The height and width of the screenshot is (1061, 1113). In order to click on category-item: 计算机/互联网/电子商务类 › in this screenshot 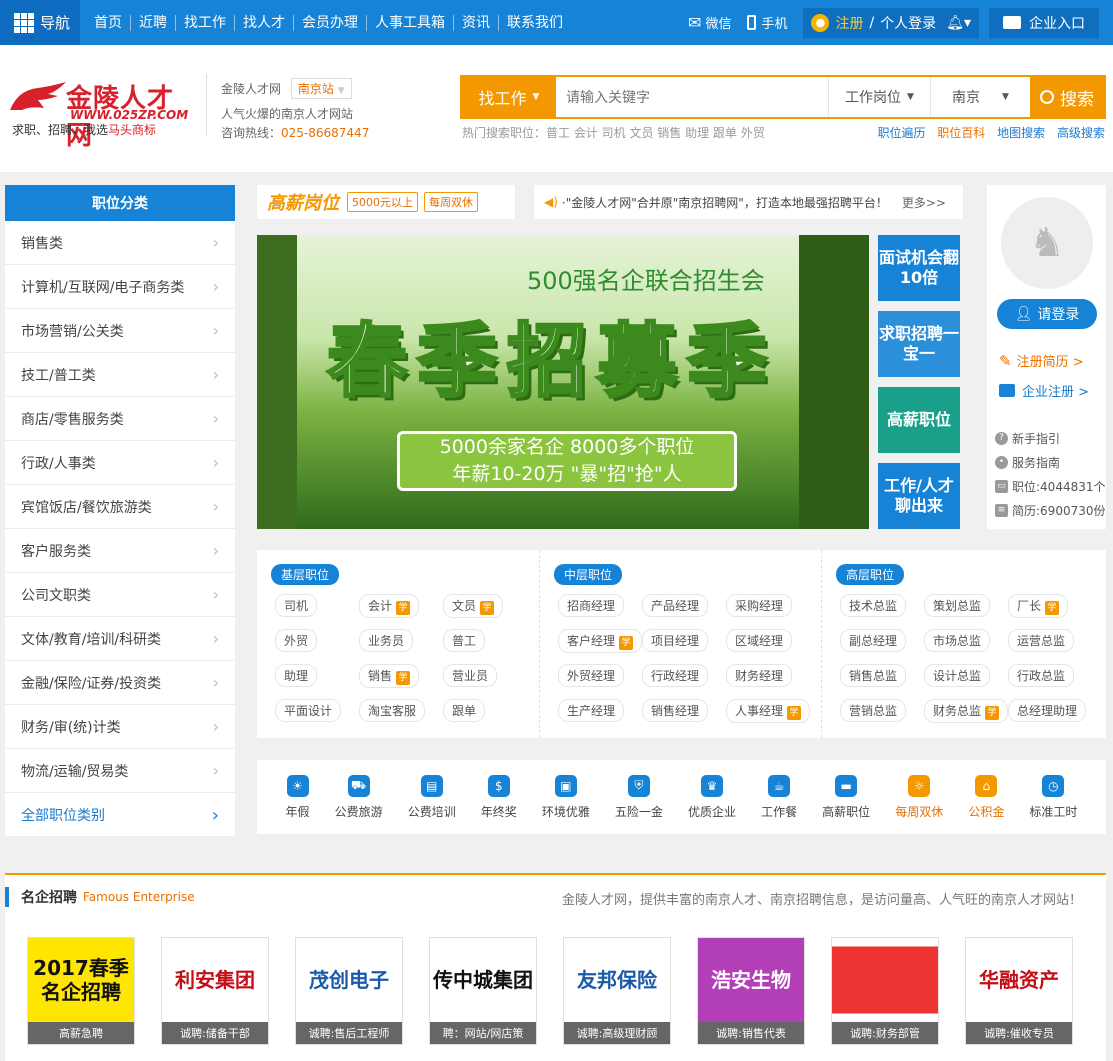, I will do `click(120, 287)`.